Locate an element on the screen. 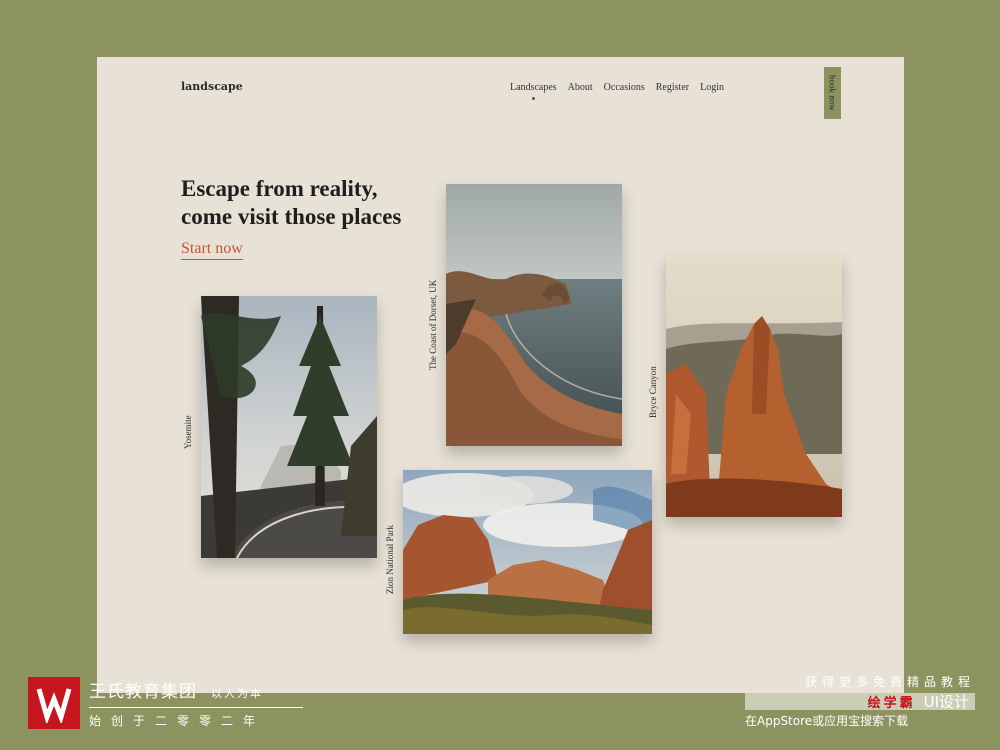 The height and width of the screenshot is (750, 1000). yosemite-caption: Yosemite is located at coordinates (188, 432).